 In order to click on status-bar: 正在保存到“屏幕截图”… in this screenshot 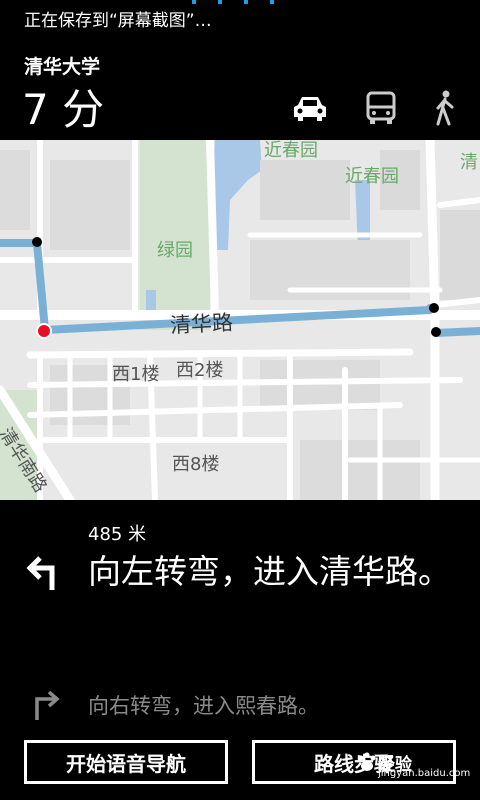, I will do `click(240, 16)`.